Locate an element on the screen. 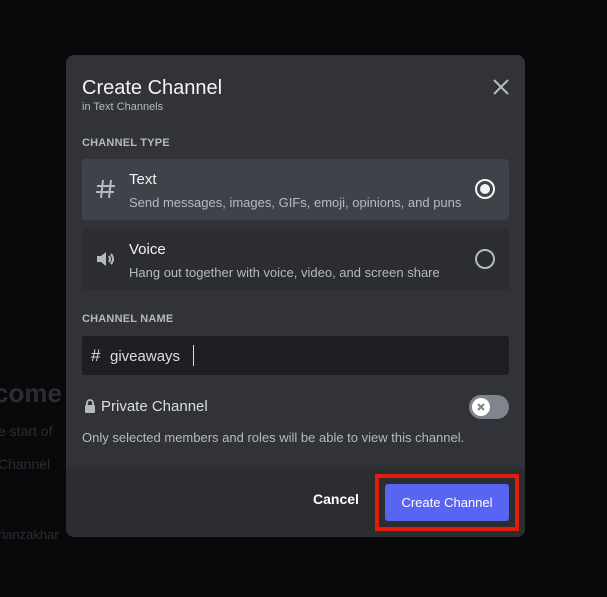  lock-icon is located at coordinates (90, 406).